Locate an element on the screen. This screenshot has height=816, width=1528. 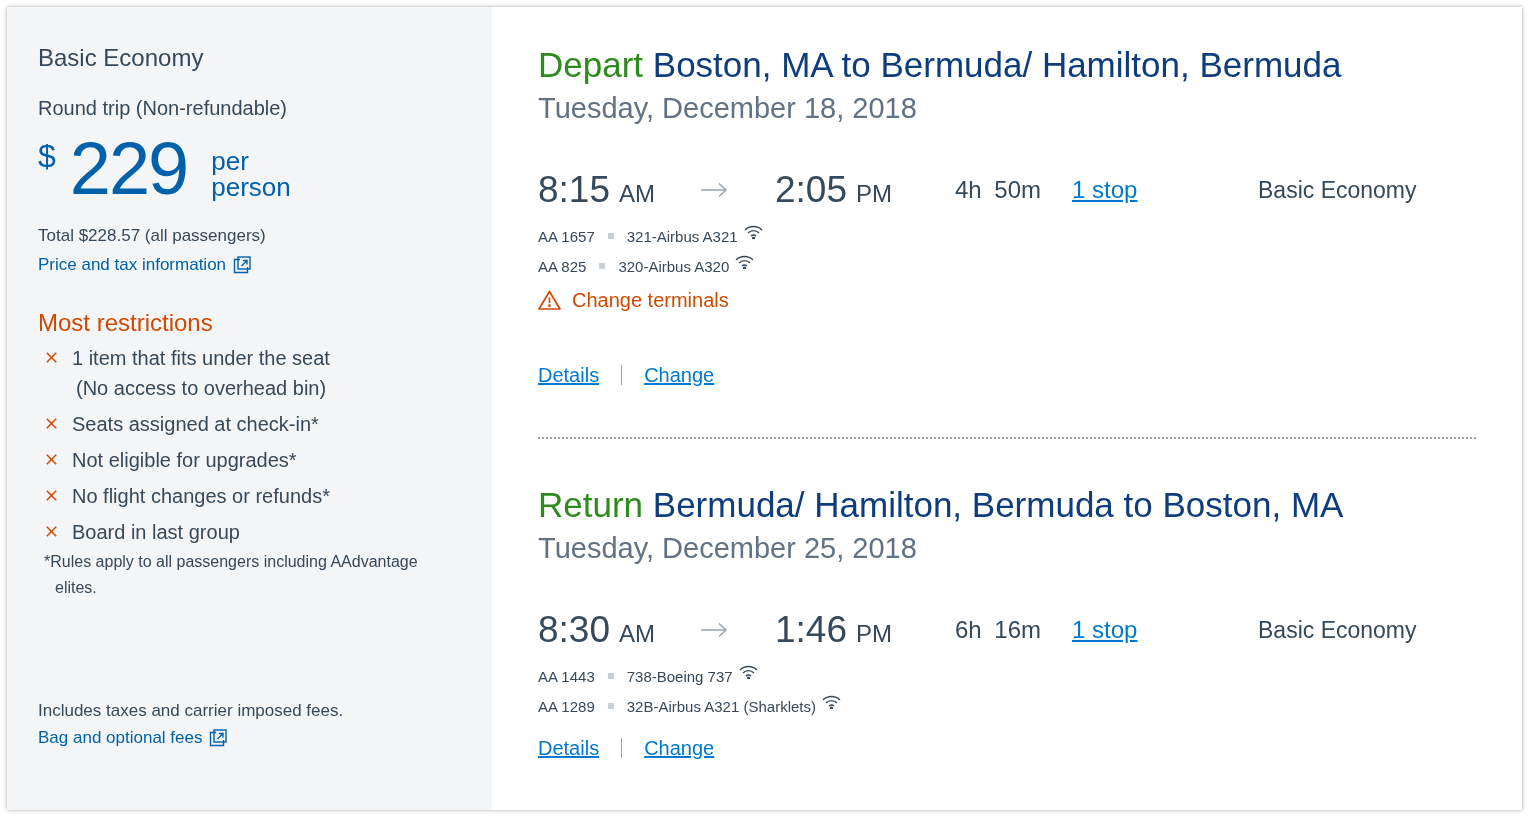
restriction-text: No flight changes or refunds* is located at coordinates (201, 496).